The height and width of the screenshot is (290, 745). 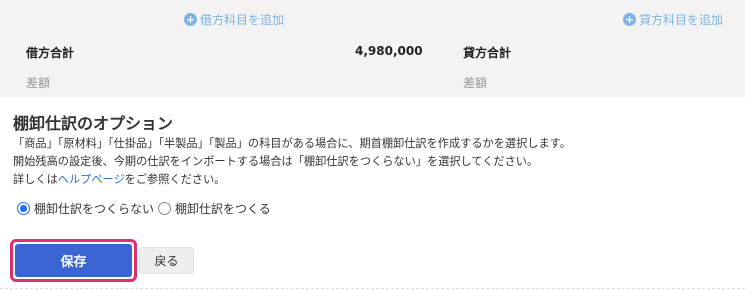 I want to click on radio-no-create, so click(x=23, y=208).